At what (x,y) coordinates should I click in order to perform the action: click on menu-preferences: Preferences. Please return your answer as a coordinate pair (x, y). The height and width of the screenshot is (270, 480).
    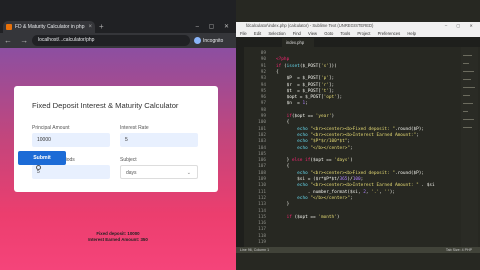
    Looking at the image, I should click on (389, 33).